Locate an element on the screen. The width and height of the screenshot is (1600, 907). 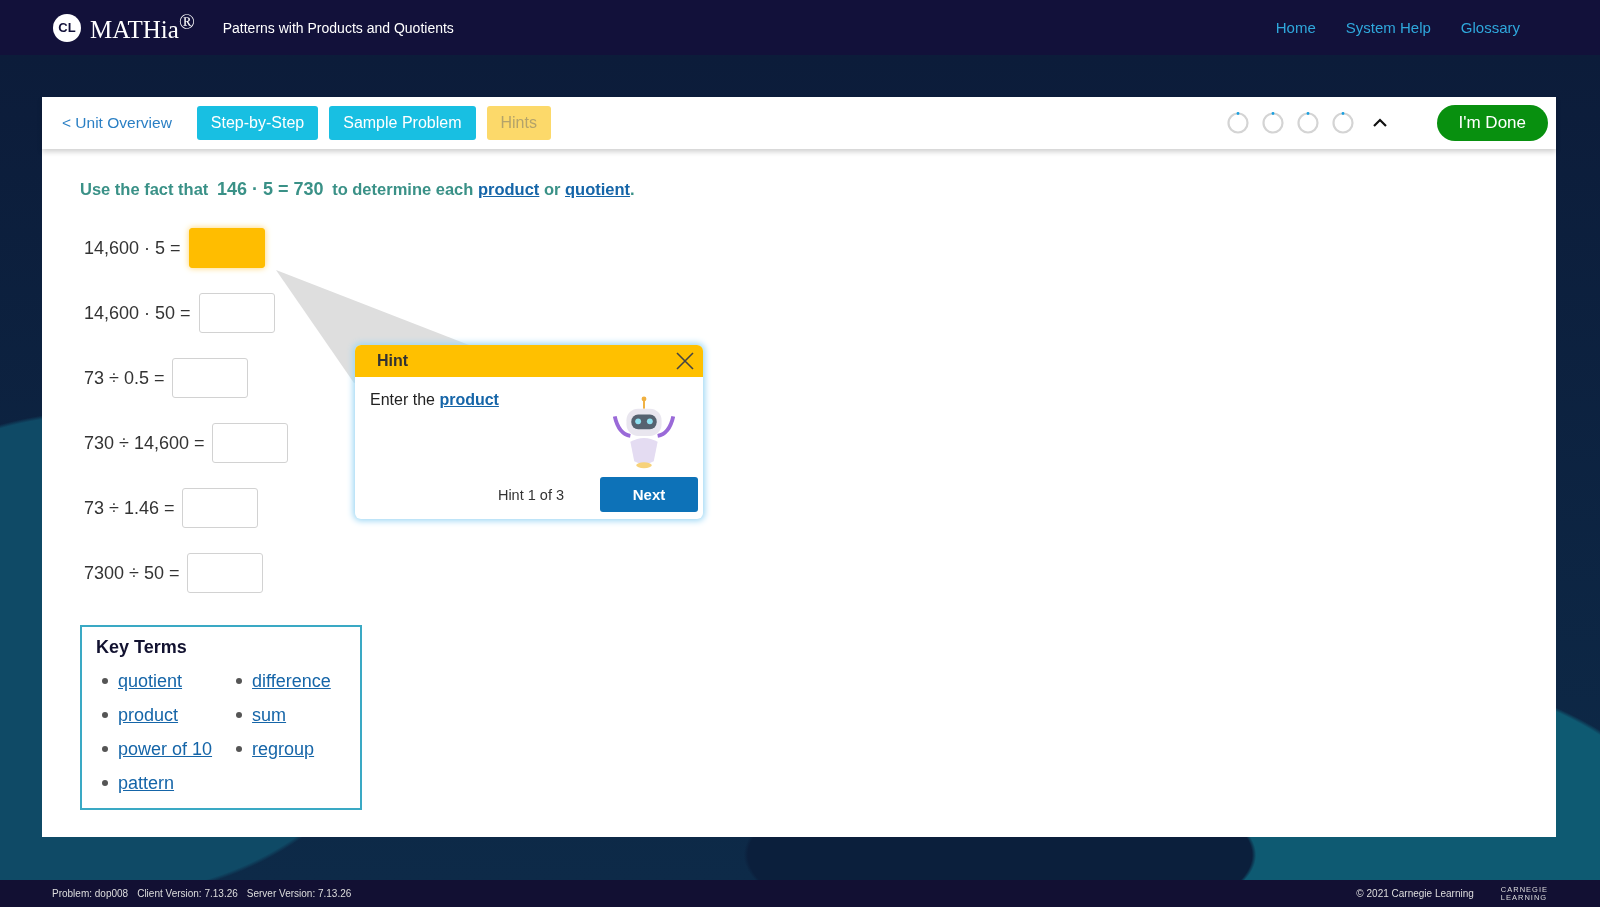
term-link: regroup is located at coordinates (283, 749).